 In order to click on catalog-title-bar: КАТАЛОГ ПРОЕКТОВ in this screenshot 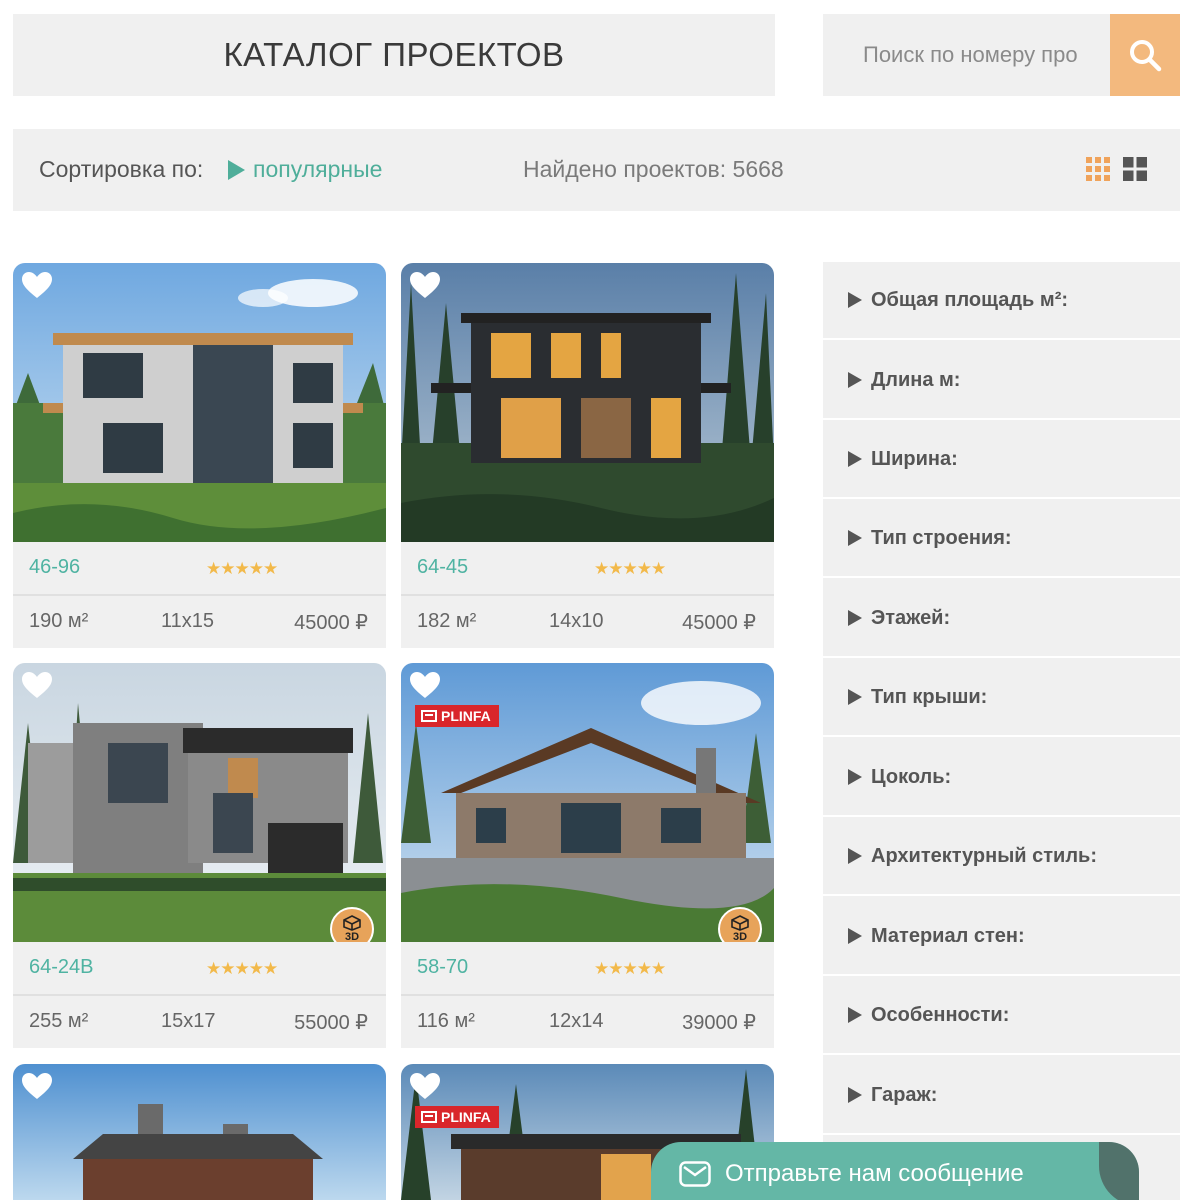, I will do `click(394, 55)`.